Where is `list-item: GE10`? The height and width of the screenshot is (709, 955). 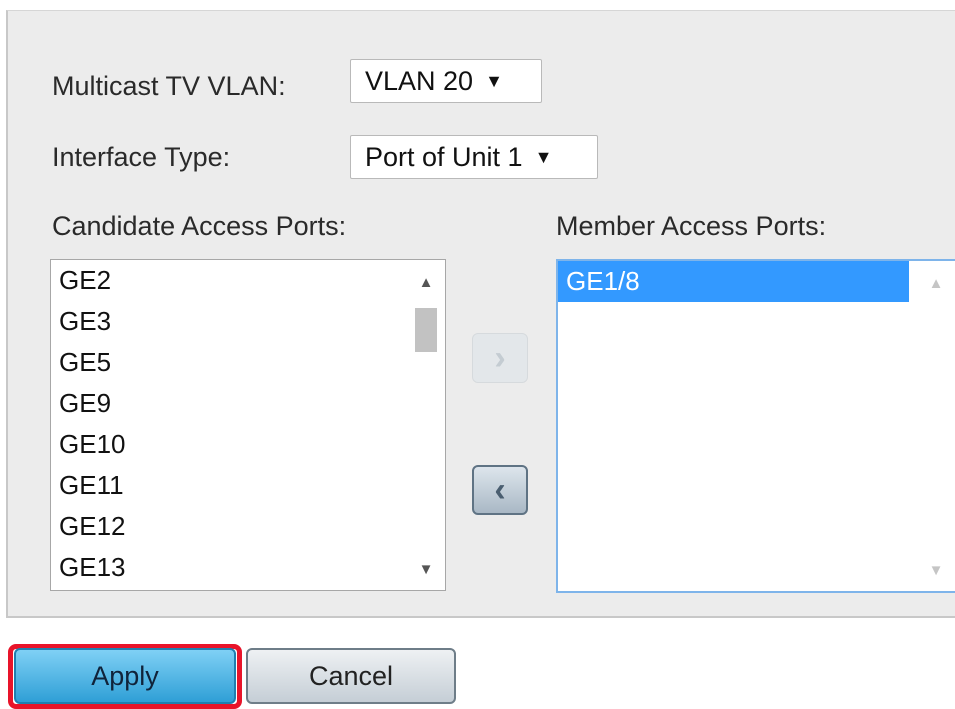
list-item: GE10 is located at coordinates (248, 444).